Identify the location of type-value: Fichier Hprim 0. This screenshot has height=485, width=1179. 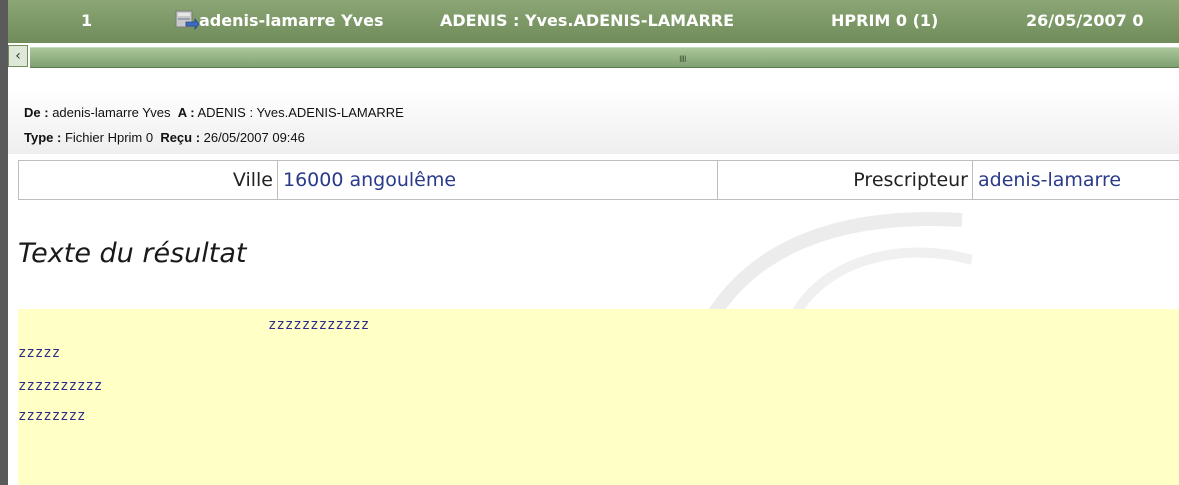
(109, 137).